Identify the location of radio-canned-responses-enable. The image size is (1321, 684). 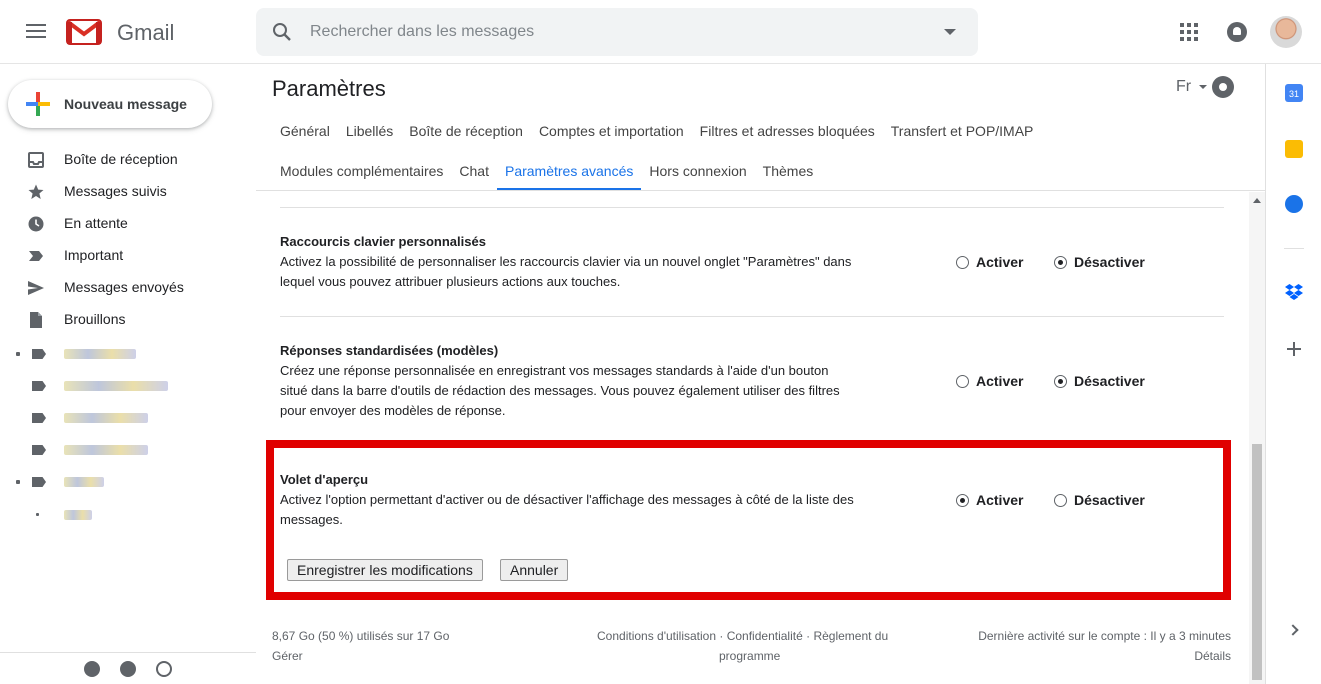
(962, 381).